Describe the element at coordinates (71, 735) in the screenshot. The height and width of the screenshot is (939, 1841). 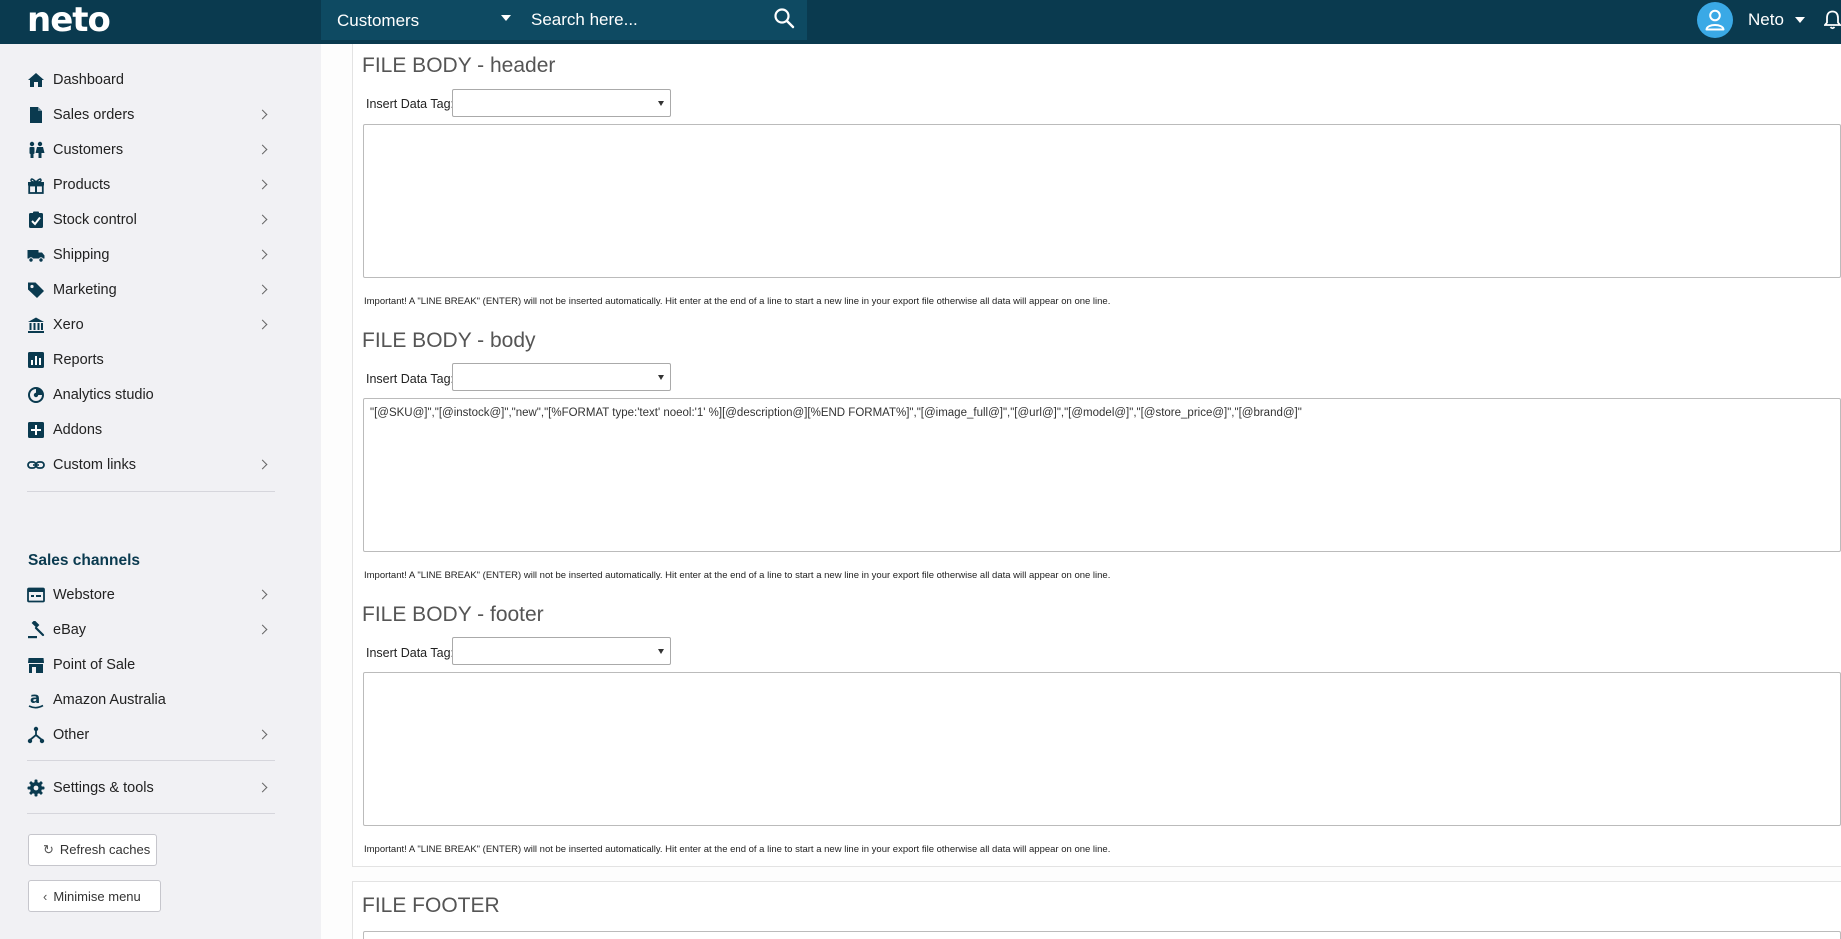
I see `sidebar-item-label: Other` at that location.